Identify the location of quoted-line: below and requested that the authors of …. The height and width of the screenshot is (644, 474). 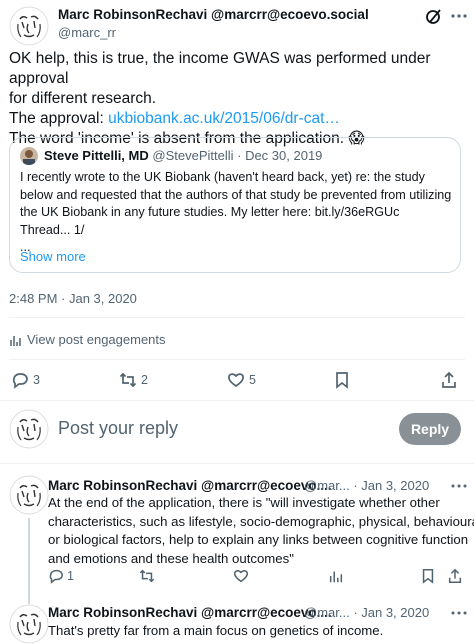
(236, 194).